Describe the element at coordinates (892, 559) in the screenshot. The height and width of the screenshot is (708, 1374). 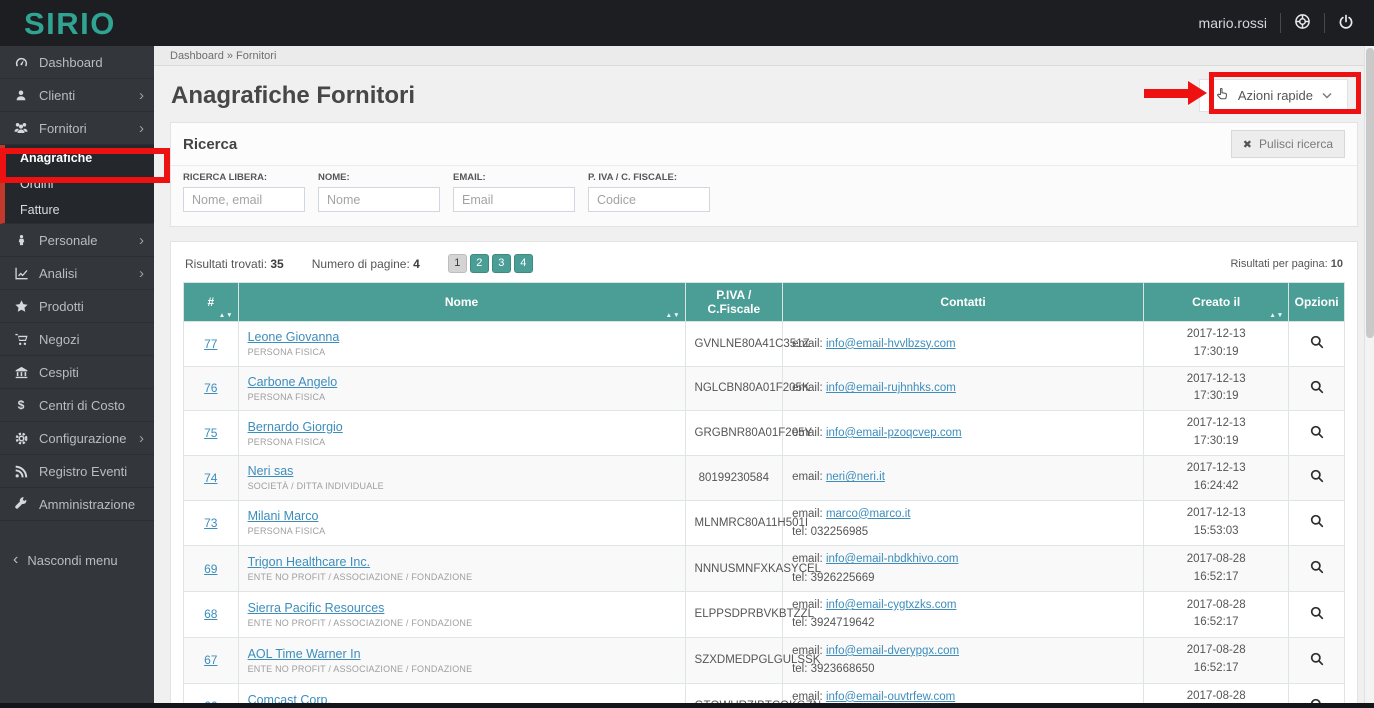
I see `row-email-link: info@email-nbdkhivo.com` at that location.